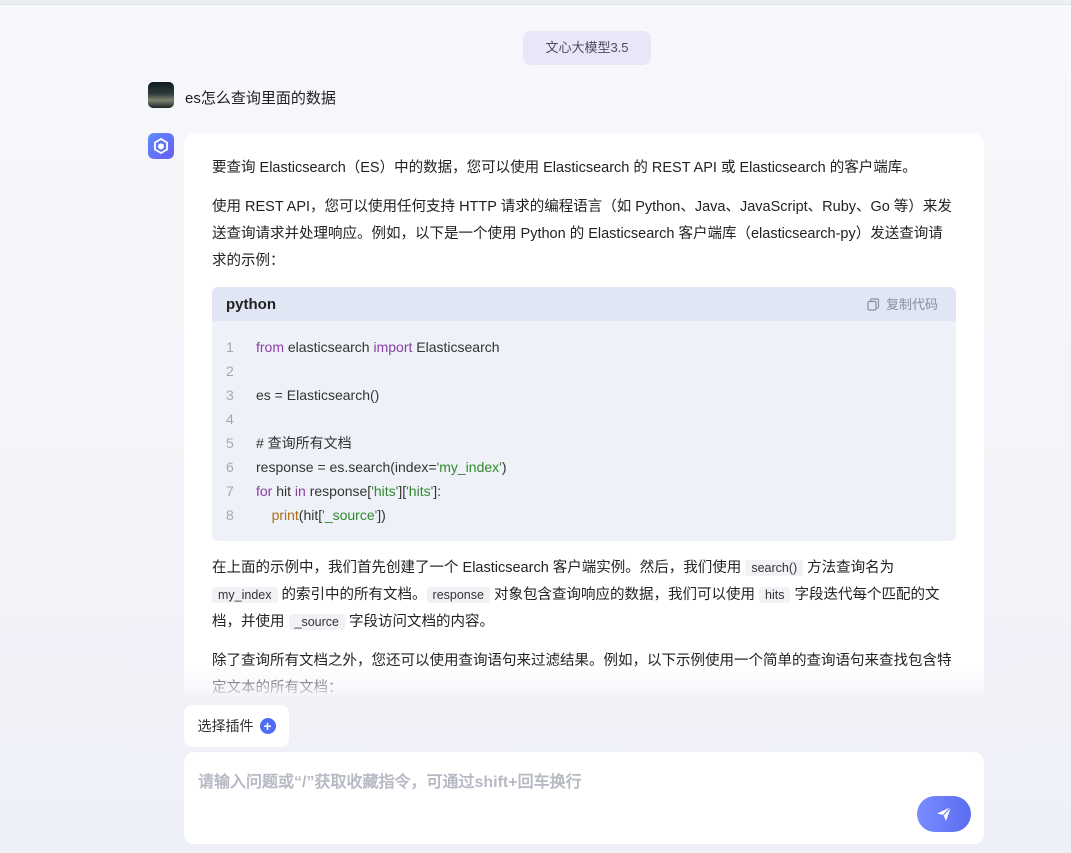  What do you see at coordinates (584, 467) in the screenshot?
I see `code-line: 6 response = es.search(index='my_index')` at bounding box center [584, 467].